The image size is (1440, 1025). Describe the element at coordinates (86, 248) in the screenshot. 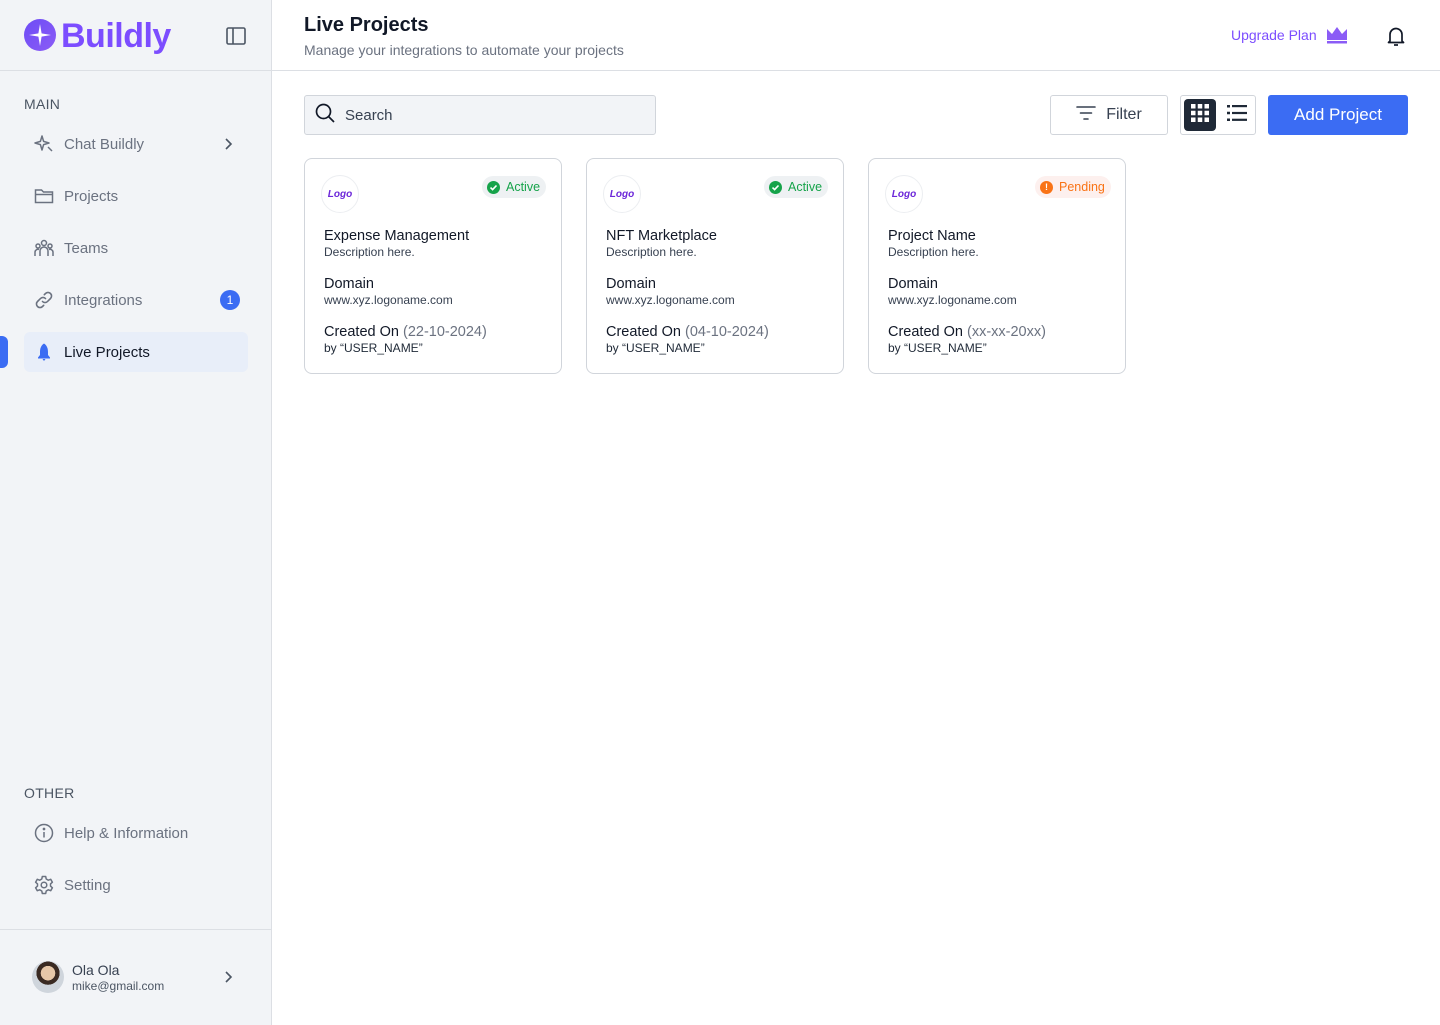

I see `sidebar-item-label: Teams` at that location.